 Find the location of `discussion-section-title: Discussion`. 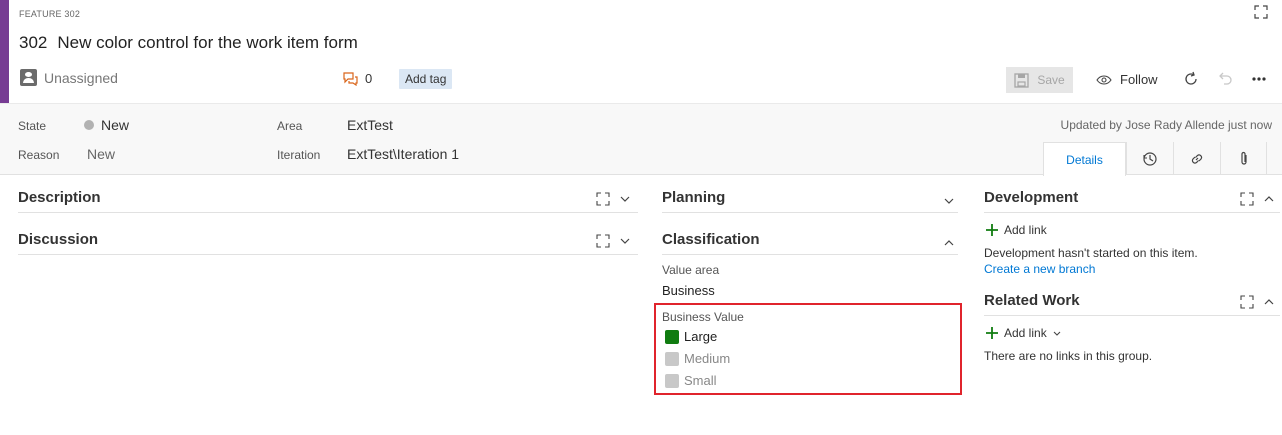

discussion-section-title: Discussion is located at coordinates (58, 239).